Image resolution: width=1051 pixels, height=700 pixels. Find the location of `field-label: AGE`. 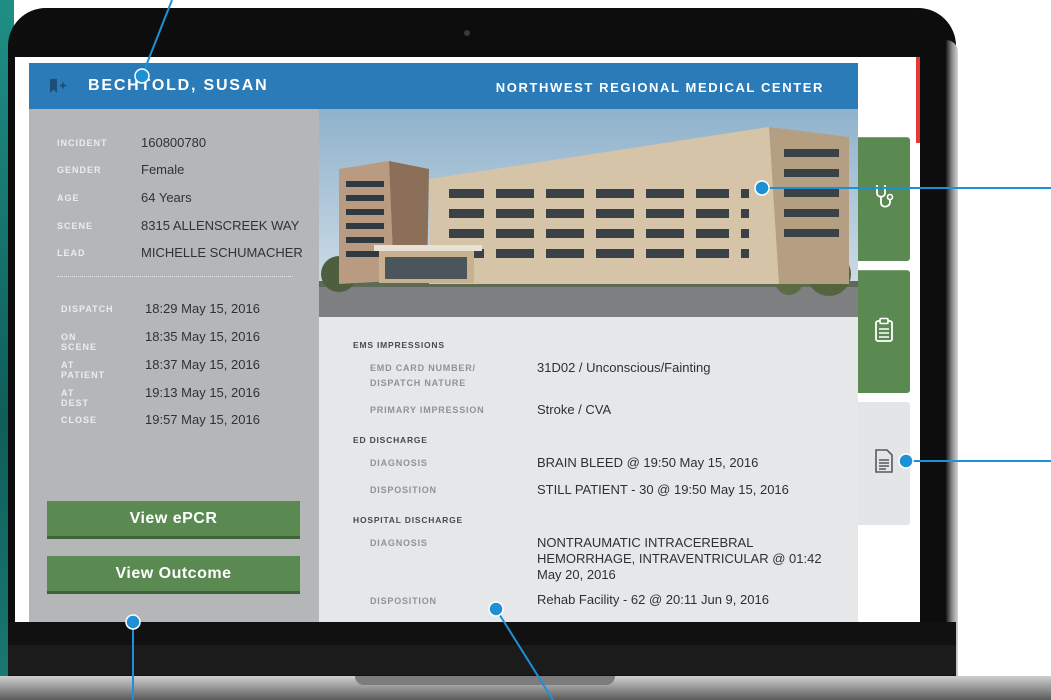

field-label: AGE is located at coordinates (68, 198).